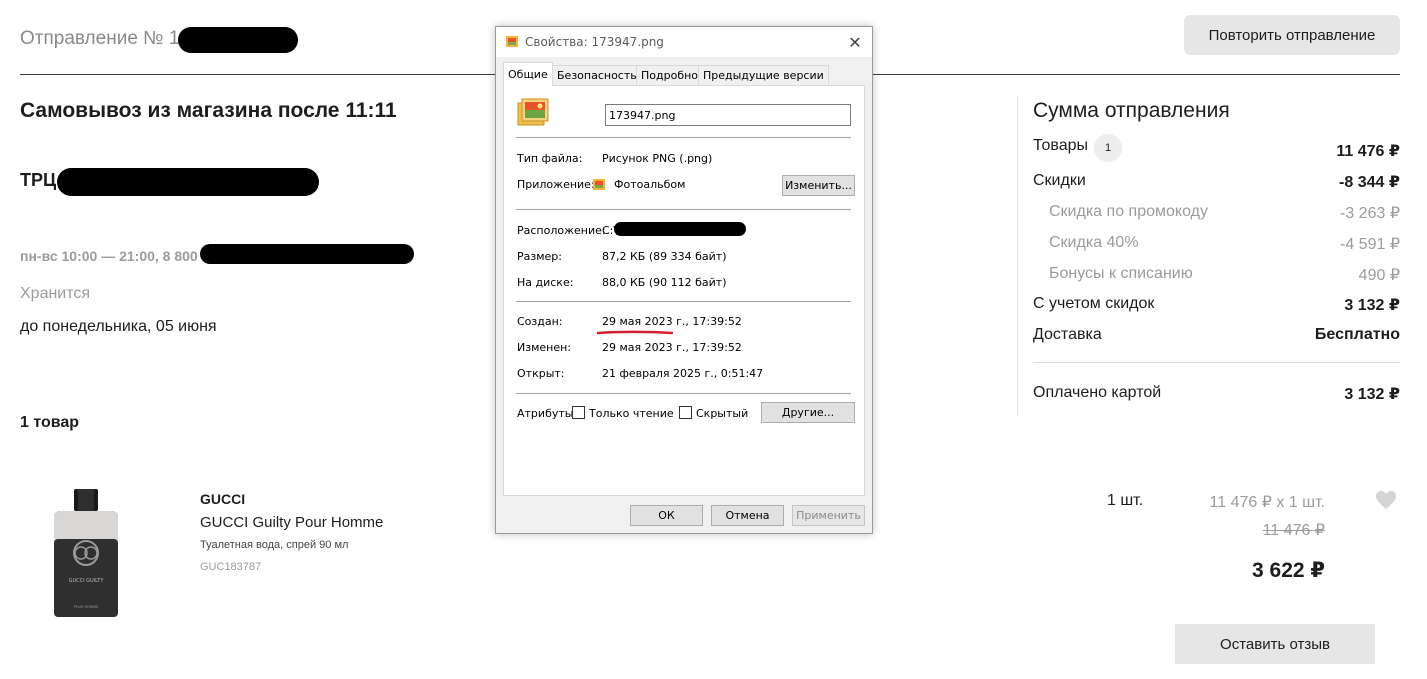  Describe the element at coordinates (1216, 307) in the screenshot. I see `summary-row-with-discount: С учетом скидок 3 132 ₽` at that location.